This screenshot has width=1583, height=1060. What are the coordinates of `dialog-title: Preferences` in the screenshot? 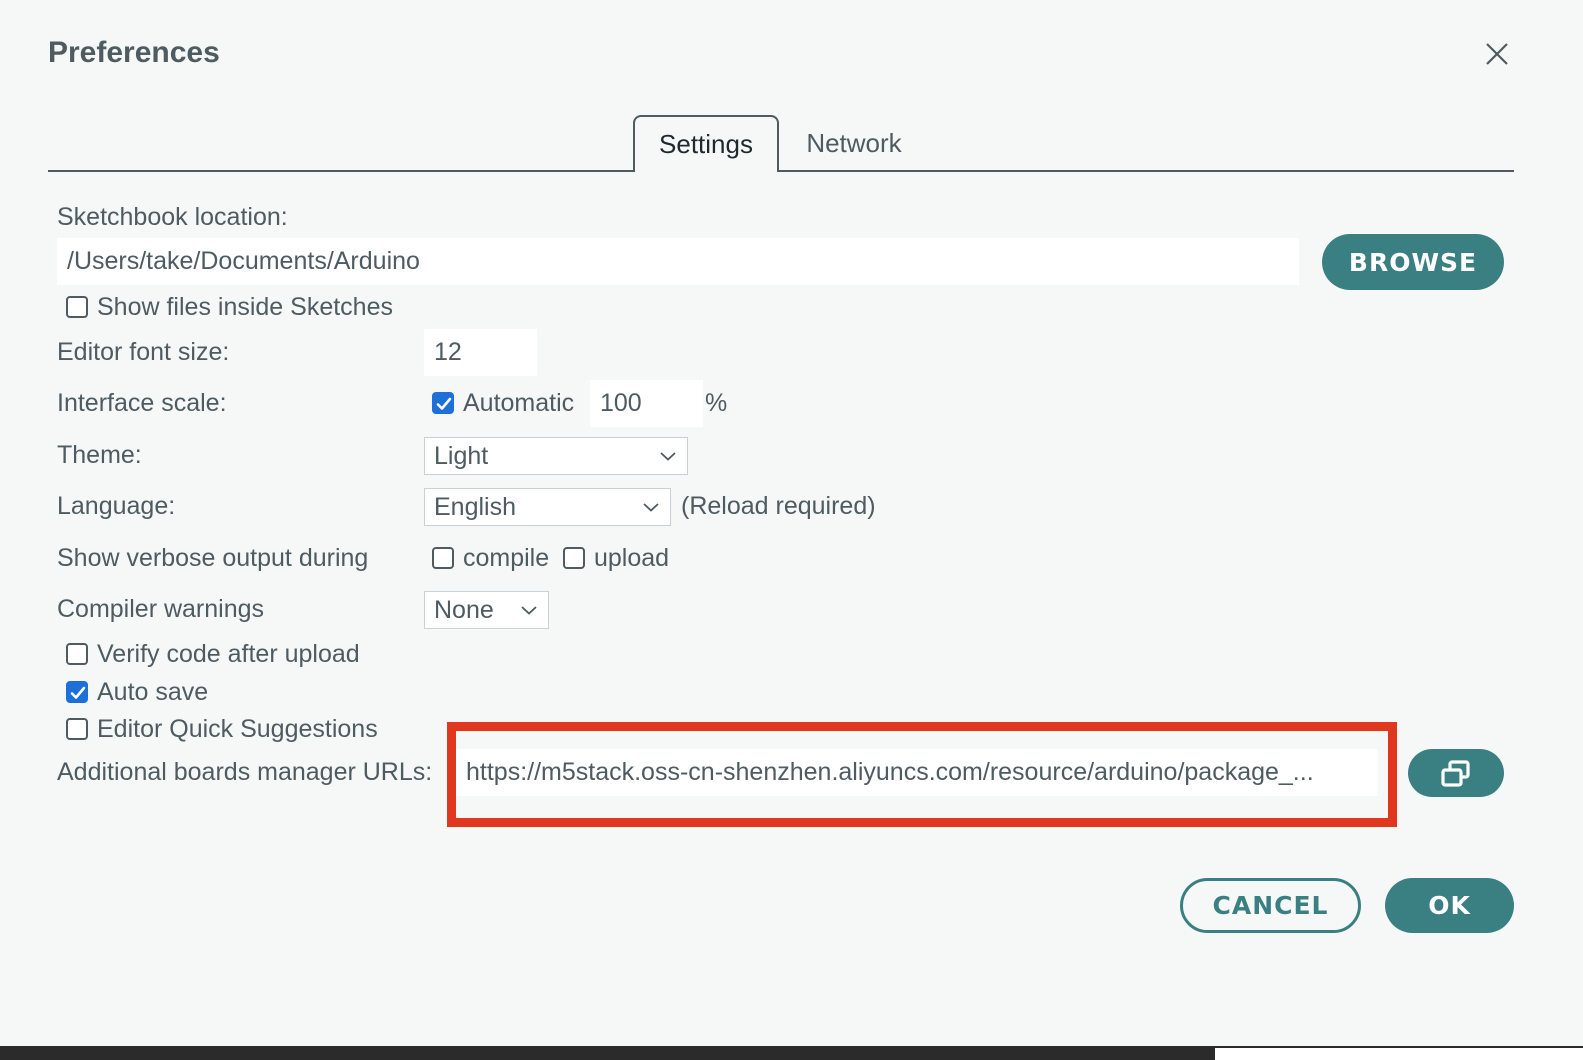 It's located at (134, 52).